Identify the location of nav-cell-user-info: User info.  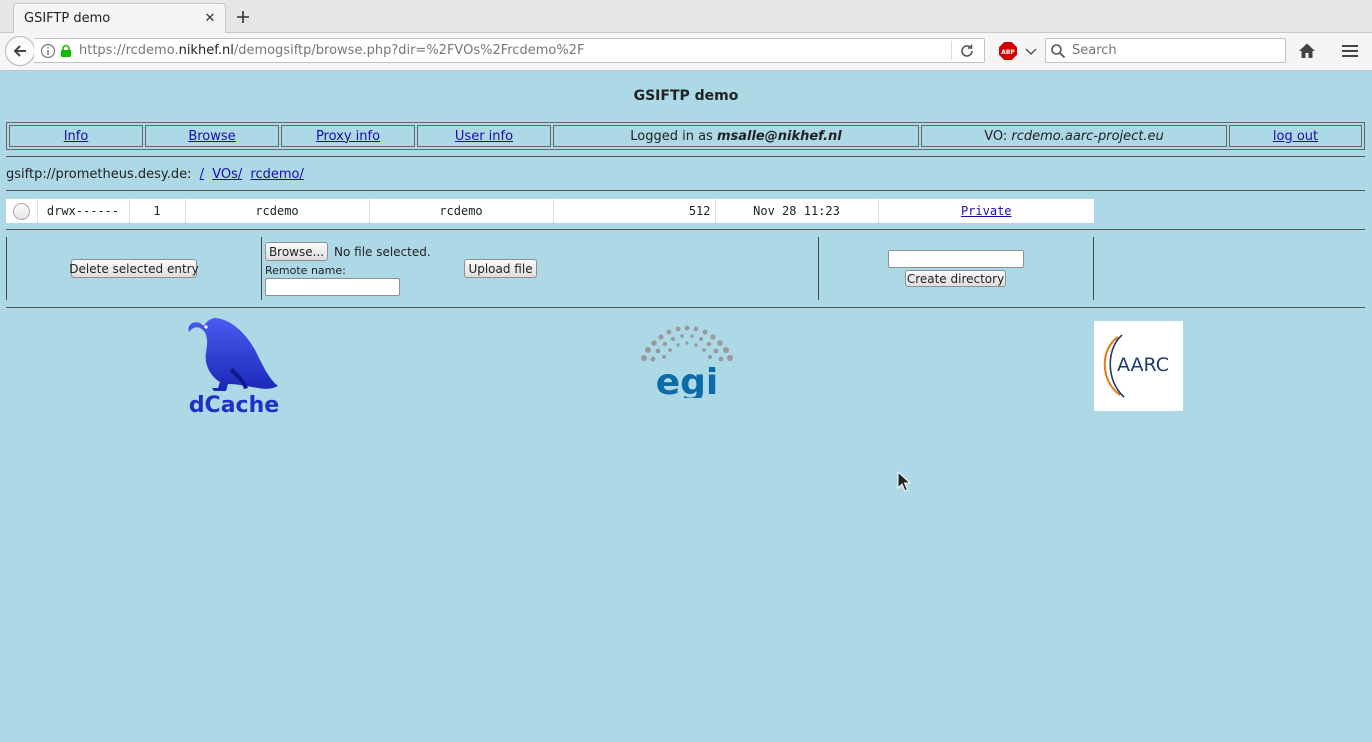
(484, 136).